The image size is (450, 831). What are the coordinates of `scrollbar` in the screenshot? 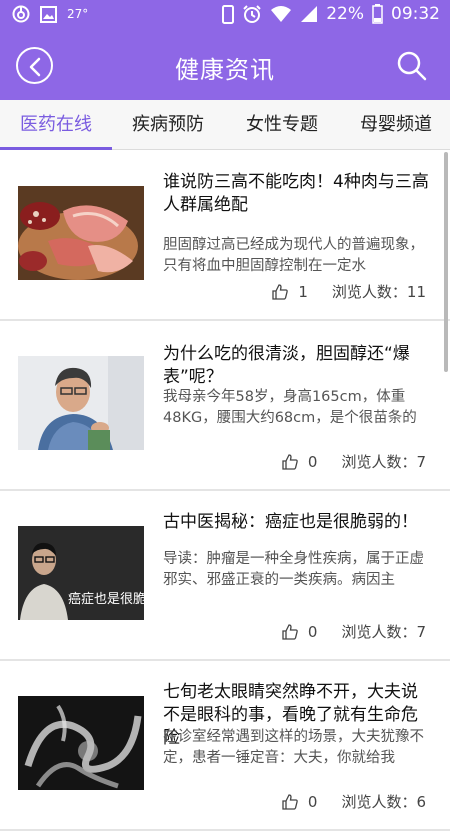 It's located at (446, 262).